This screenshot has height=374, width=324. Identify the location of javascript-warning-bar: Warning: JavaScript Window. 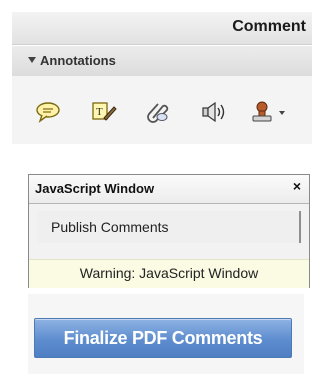
(169, 273).